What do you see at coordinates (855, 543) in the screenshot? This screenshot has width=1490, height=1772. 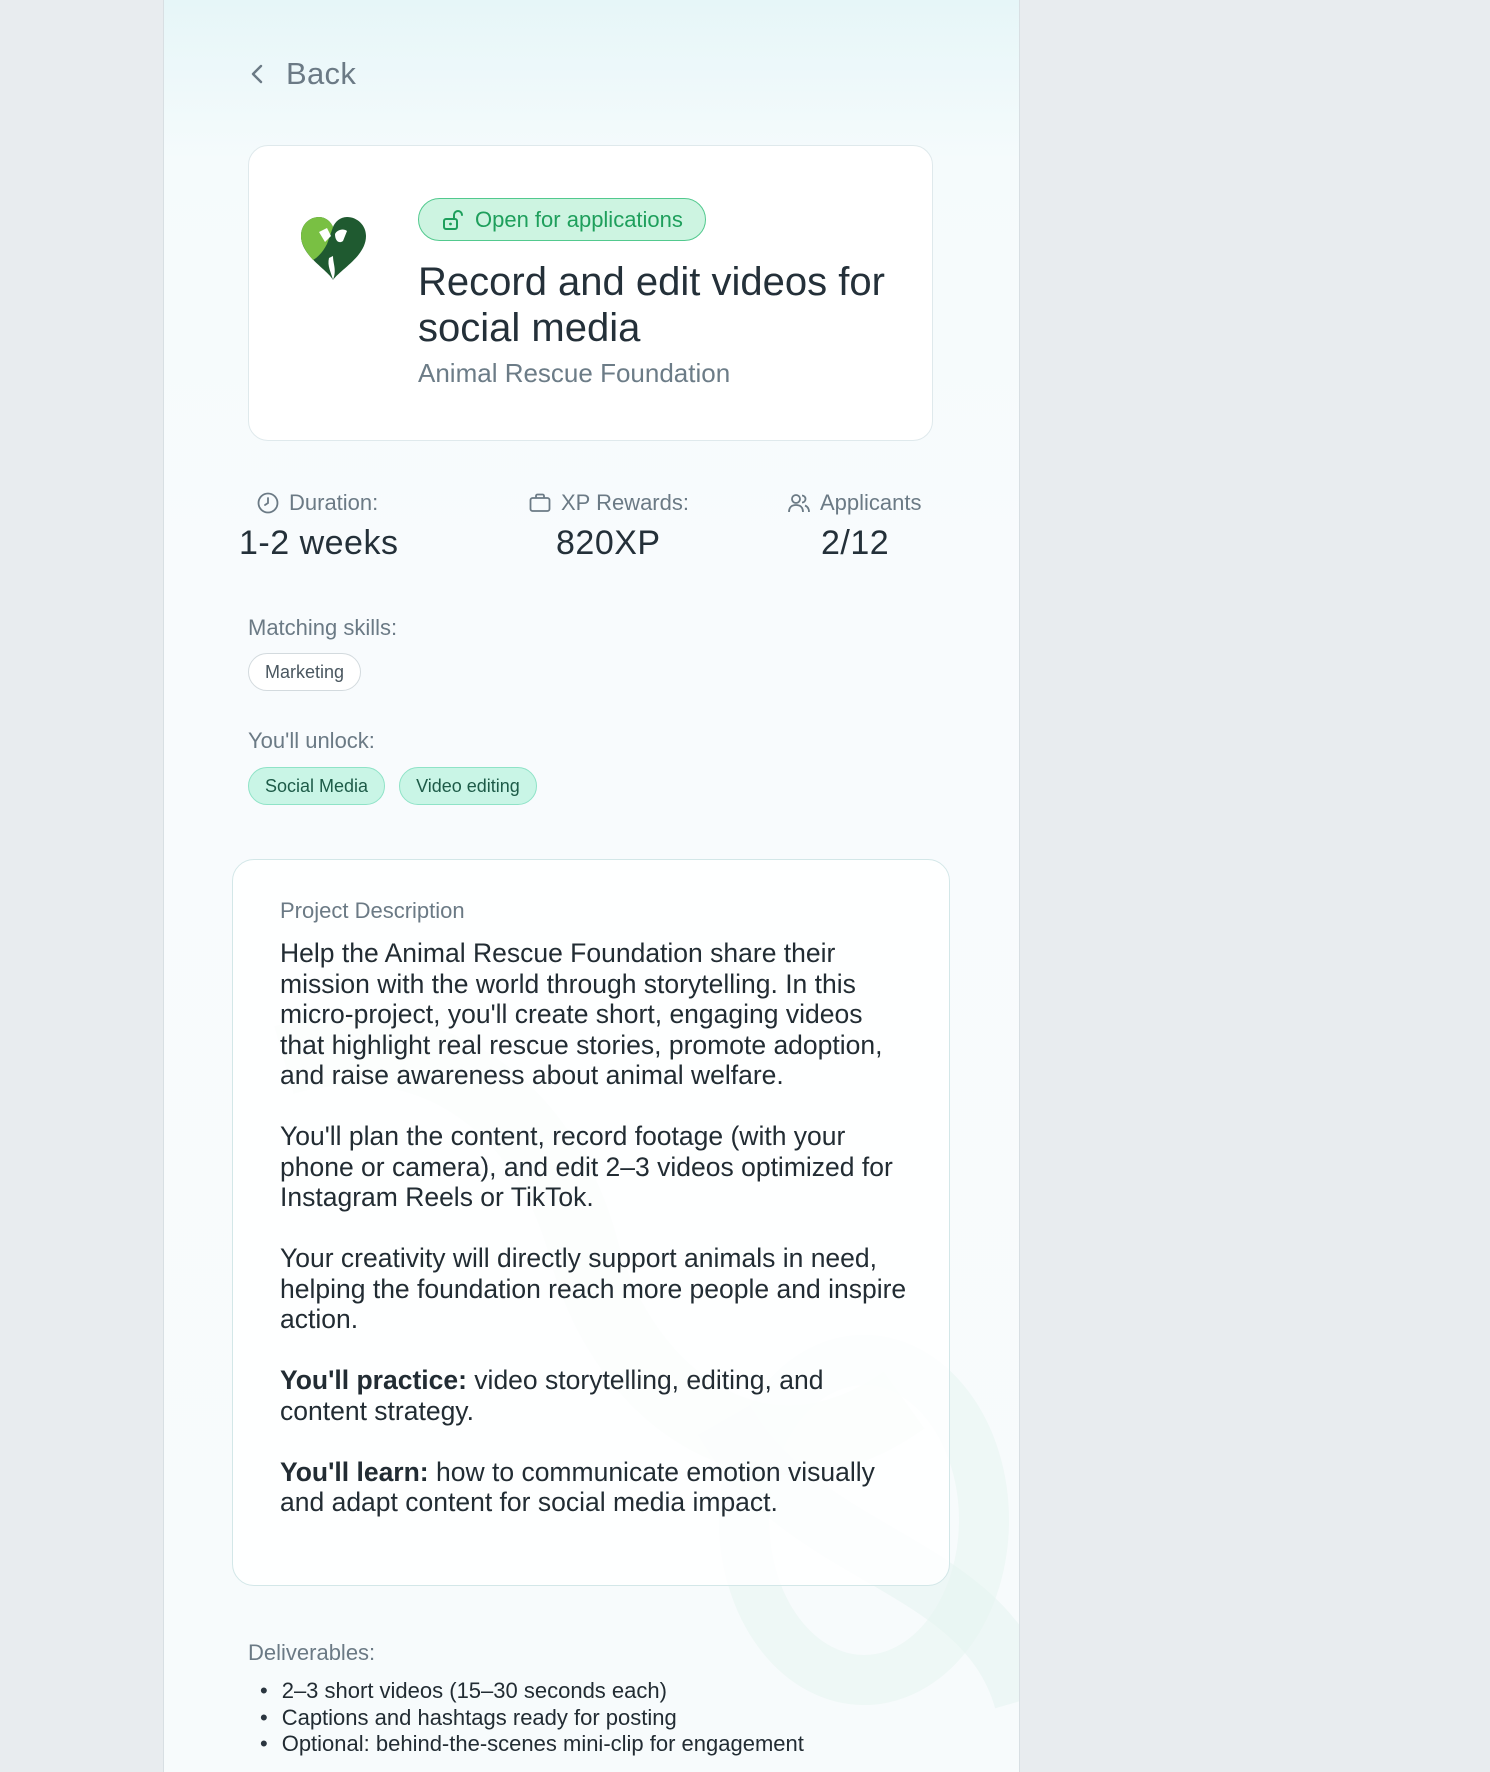 I see `applicants-value: 2/12` at bounding box center [855, 543].